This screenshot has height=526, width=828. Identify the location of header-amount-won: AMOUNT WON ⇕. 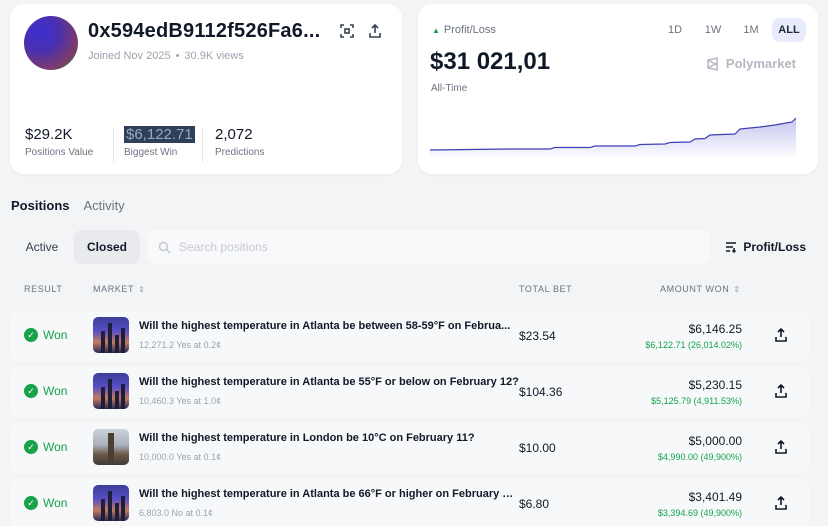
(700, 289).